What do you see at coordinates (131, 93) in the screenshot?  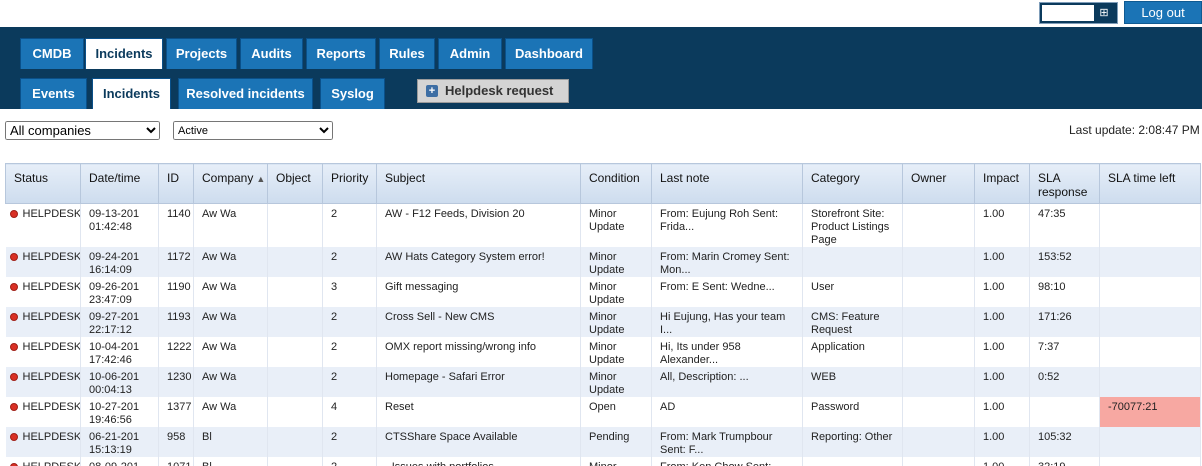 I see `subtab-incidents: Incidents` at bounding box center [131, 93].